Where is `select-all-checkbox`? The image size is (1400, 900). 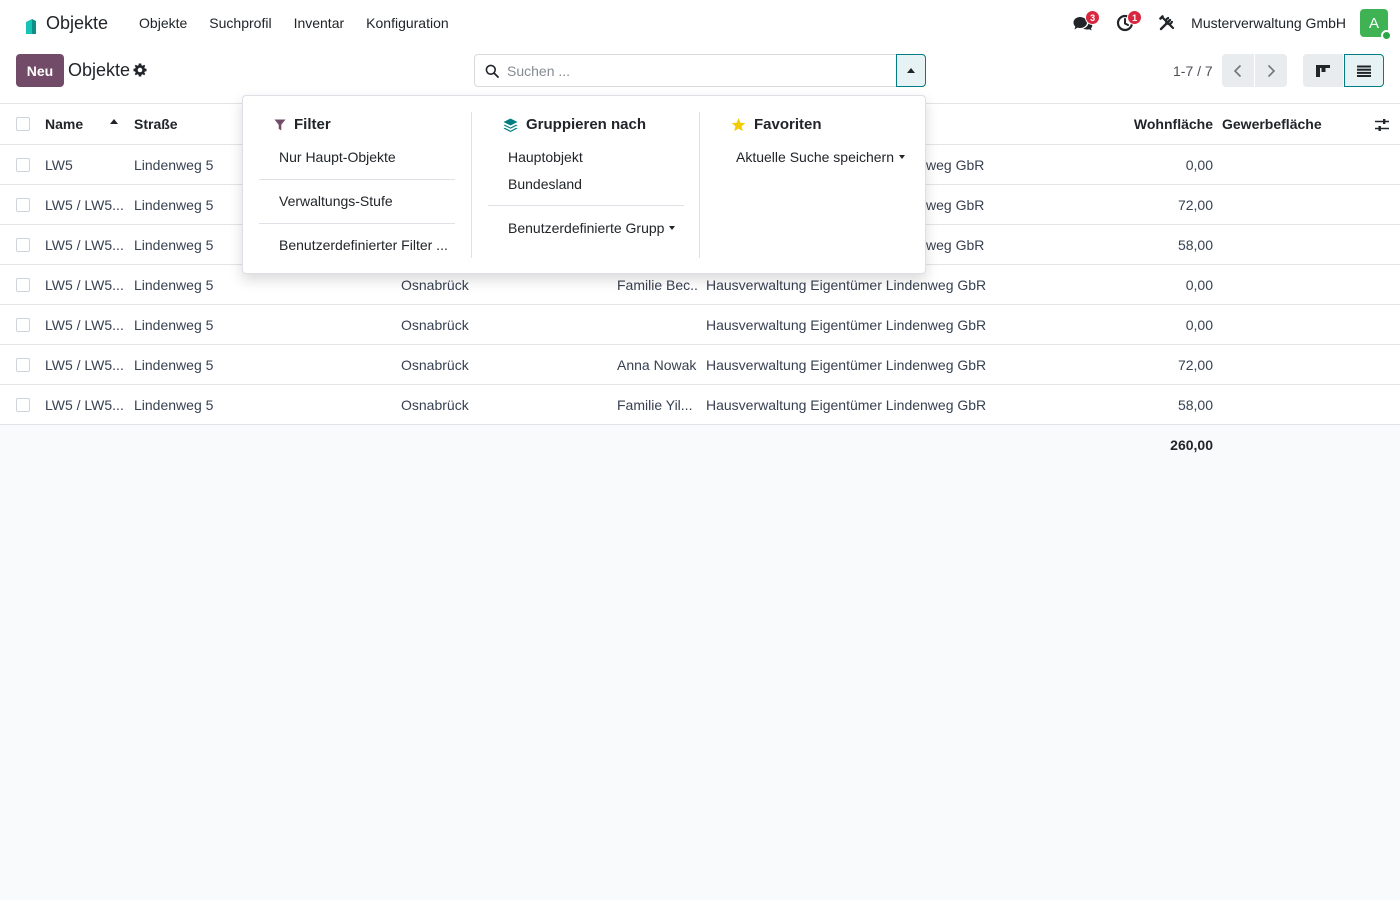 select-all-checkbox is located at coordinates (23, 124).